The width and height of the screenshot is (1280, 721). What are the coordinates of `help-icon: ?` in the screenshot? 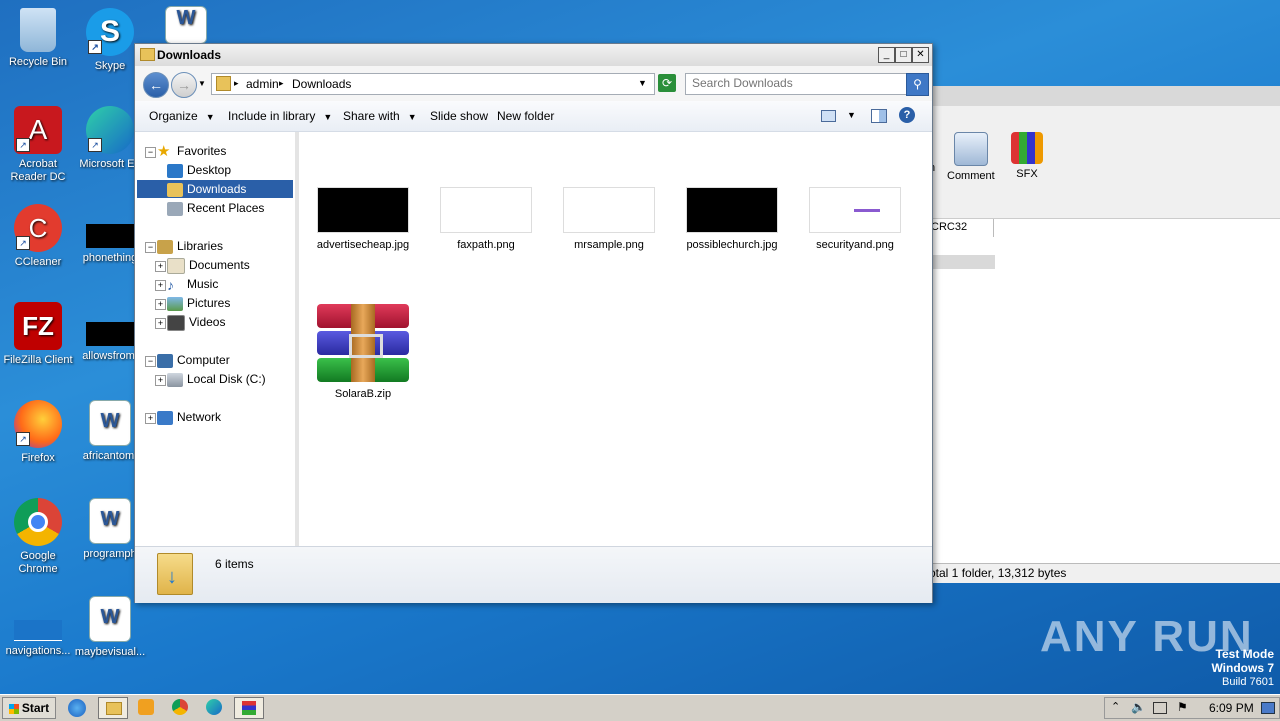 It's located at (907, 115).